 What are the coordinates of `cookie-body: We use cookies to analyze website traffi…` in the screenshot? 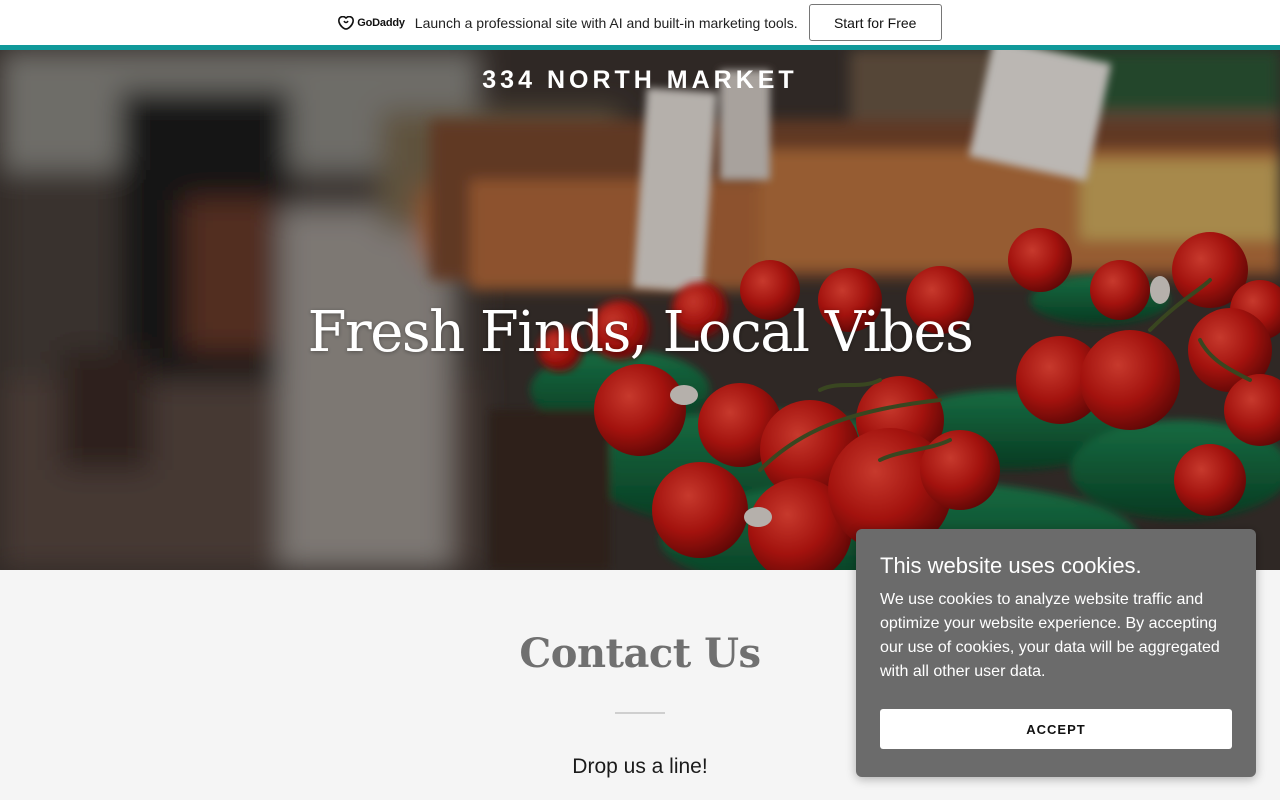 It's located at (1050, 635).